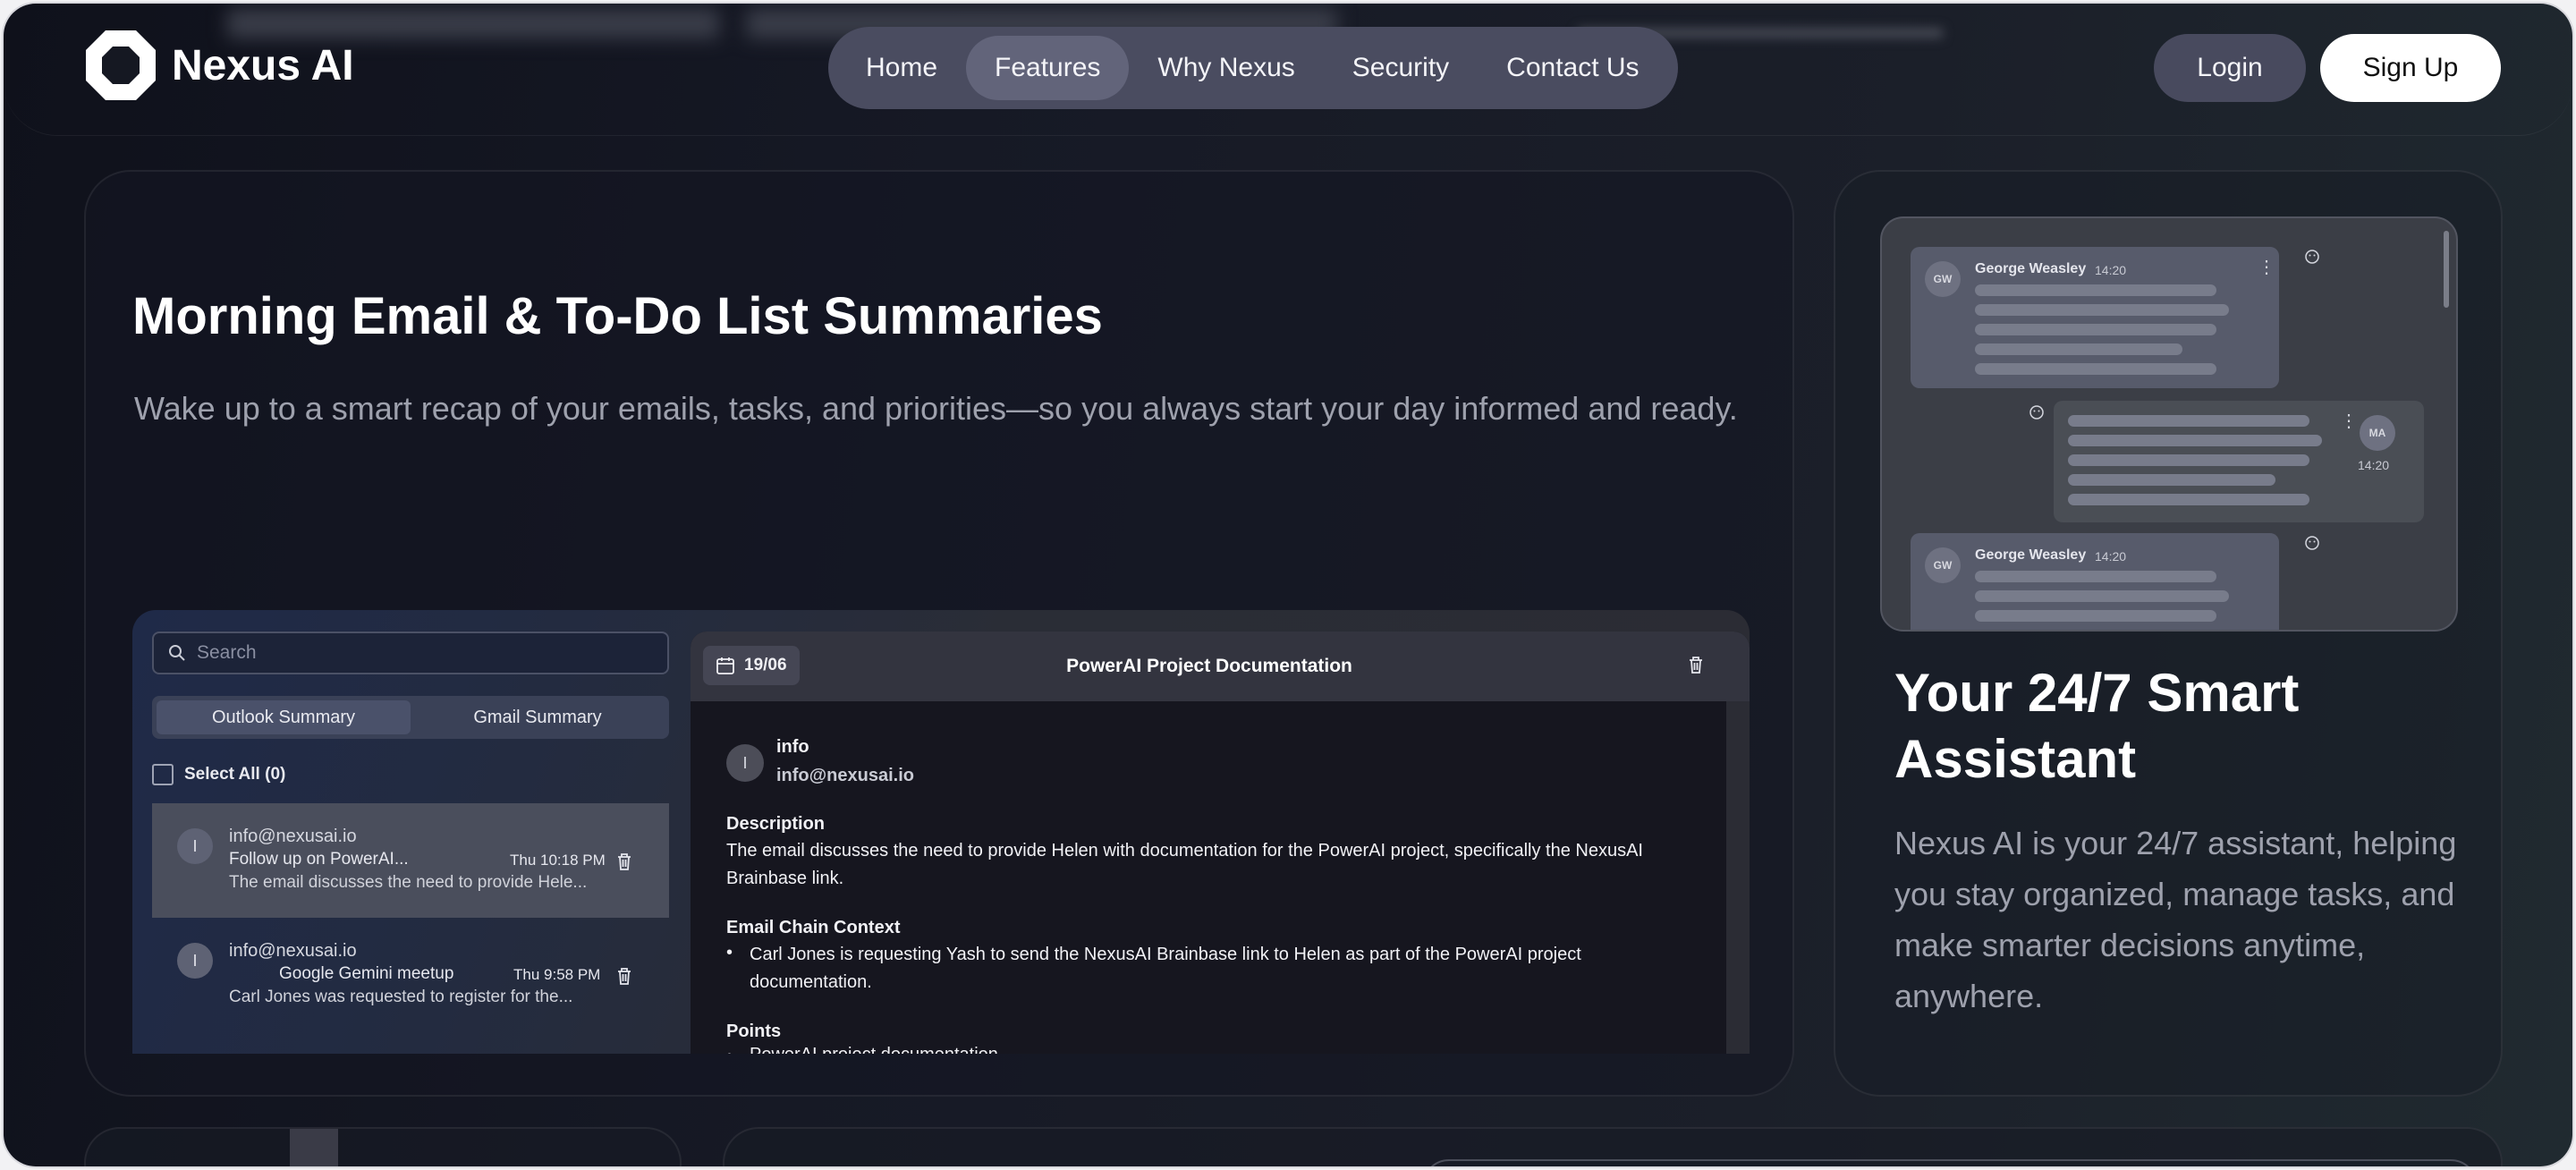 This screenshot has width=2576, height=1170. I want to click on avatar: MA, so click(2377, 433).